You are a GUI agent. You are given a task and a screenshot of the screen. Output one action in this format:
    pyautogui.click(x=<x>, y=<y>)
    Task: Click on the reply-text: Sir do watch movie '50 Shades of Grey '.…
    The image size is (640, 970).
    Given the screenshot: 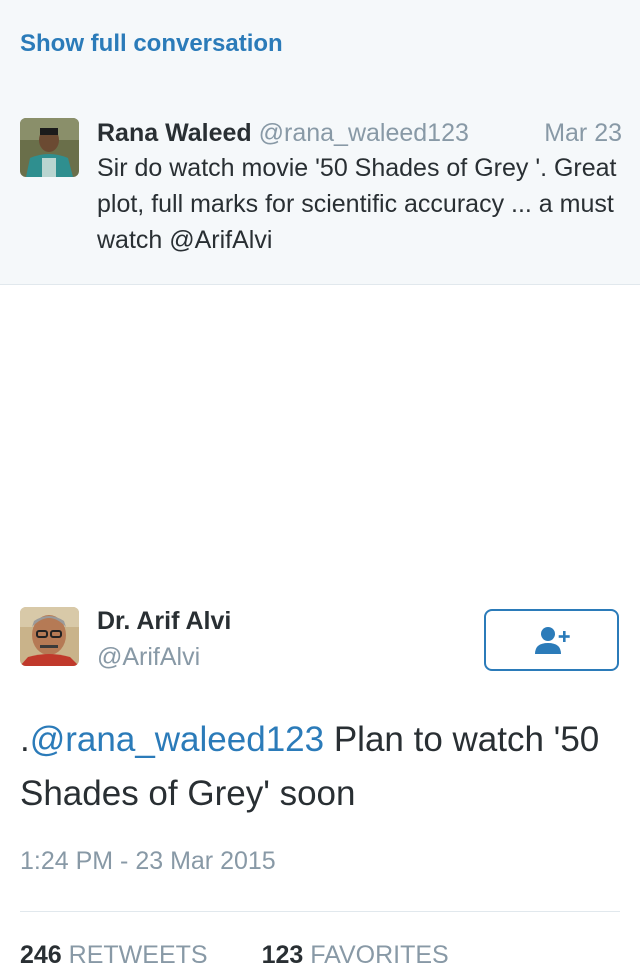 What is the action you would take?
    pyautogui.click(x=357, y=204)
    